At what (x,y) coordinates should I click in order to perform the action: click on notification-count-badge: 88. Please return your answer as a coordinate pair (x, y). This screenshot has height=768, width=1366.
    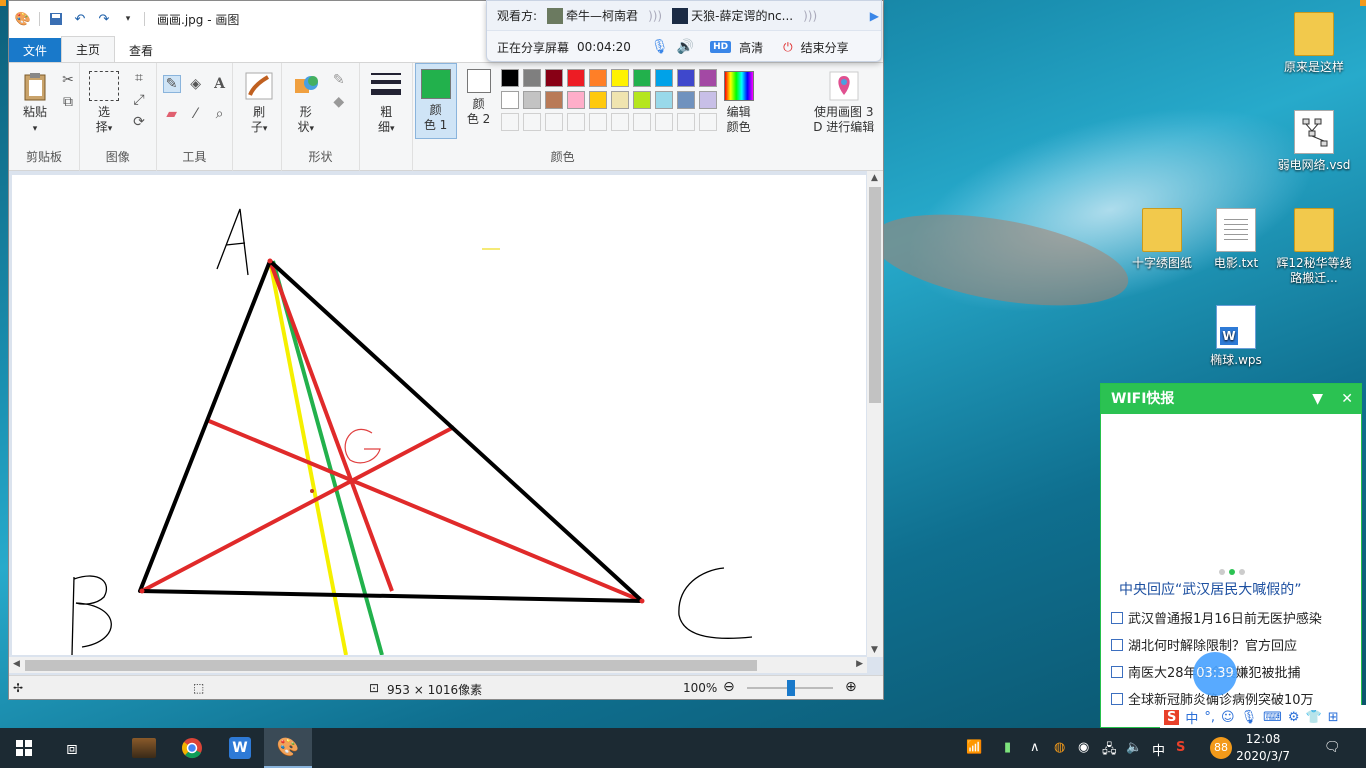
    Looking at the image, I should click on (1221, 748).